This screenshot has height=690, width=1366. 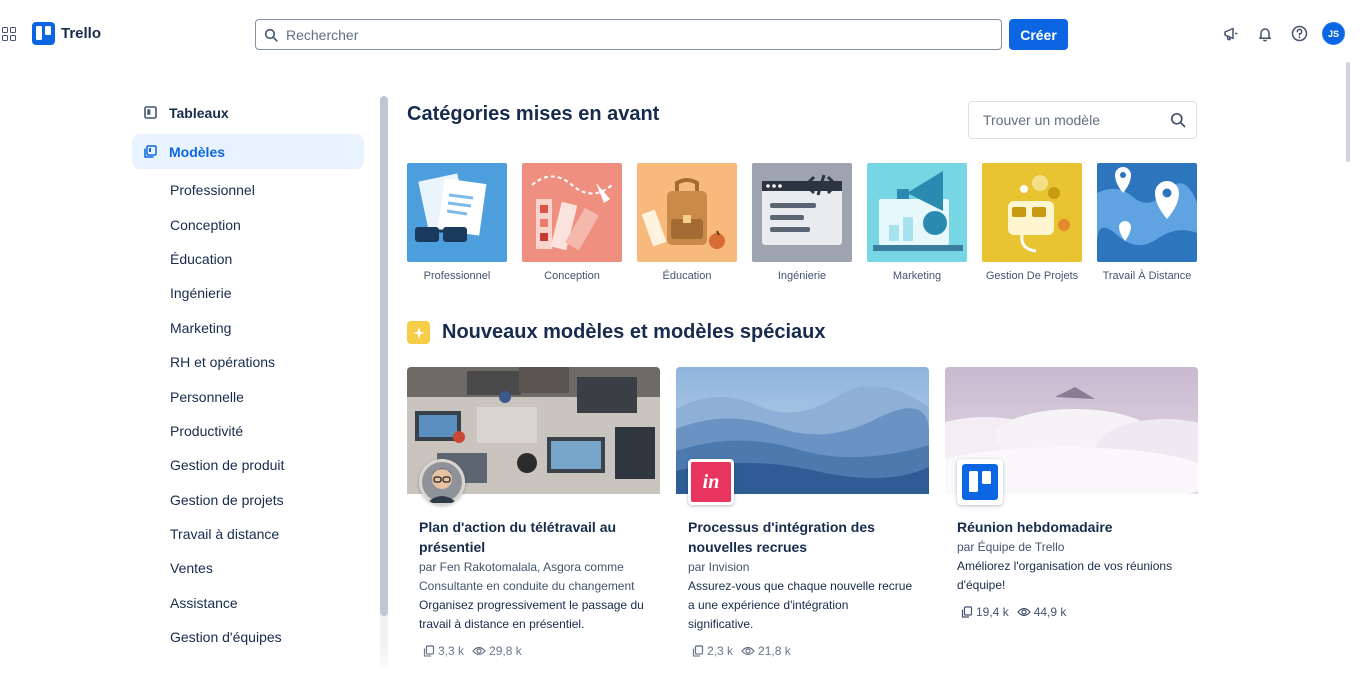 I want to click on trello-logo-icon, so click(x=43, y=33).